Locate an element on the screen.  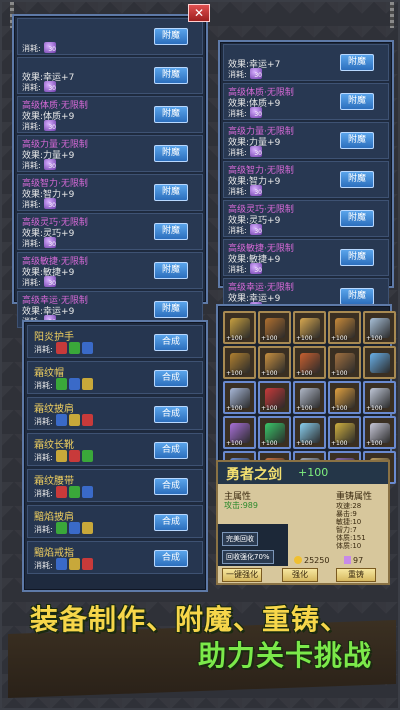
inventory-slot is located at coordinates (379, 362).